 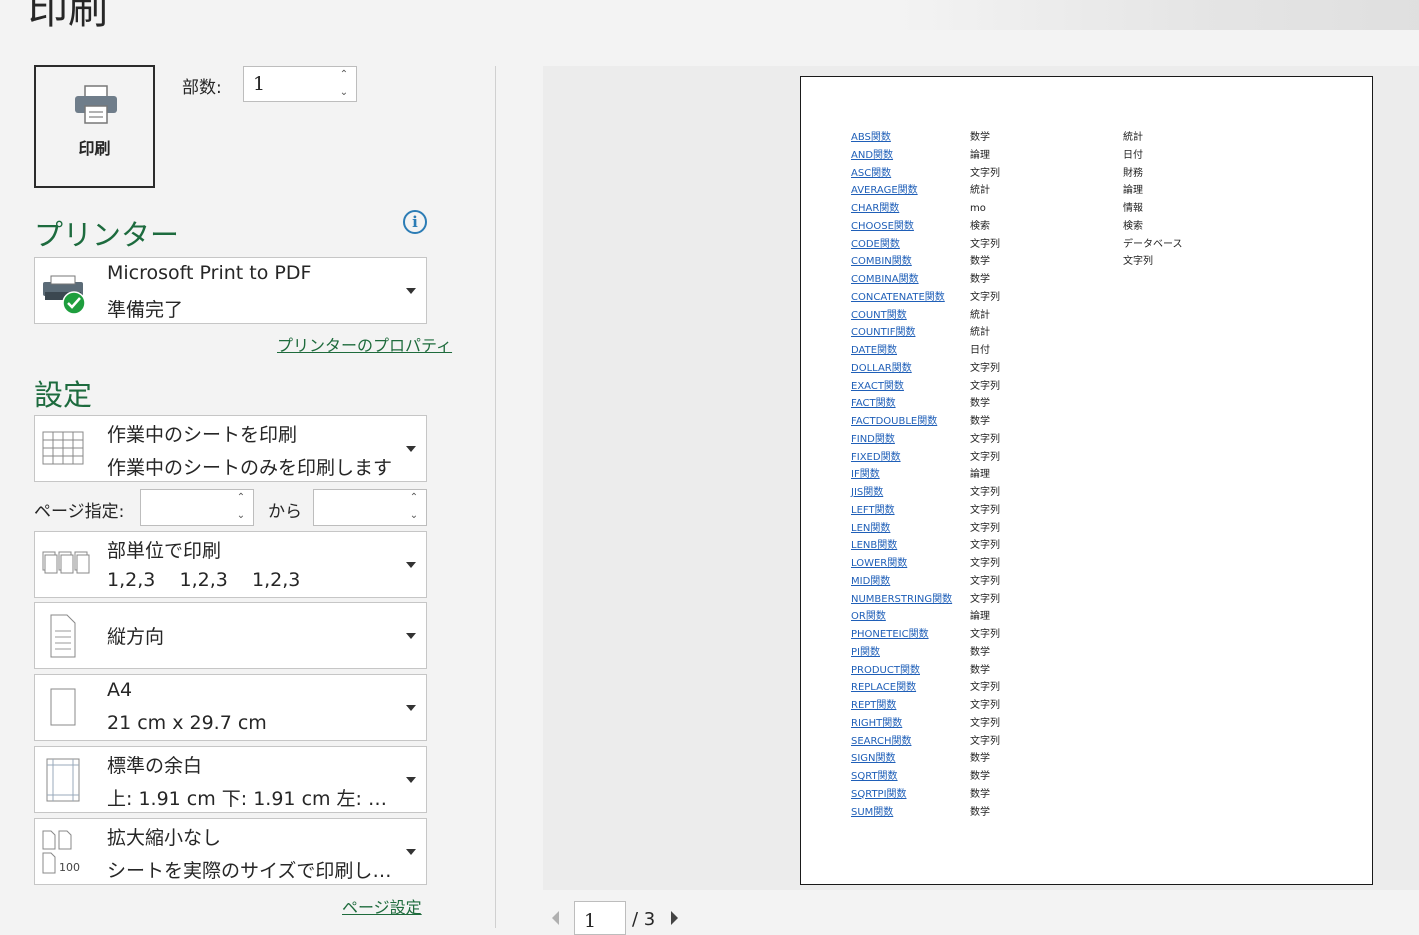 What do you see at coordinates (63, 707) in the screenshot?
I see `paper-size-icon` at bounding box center [63, 707].